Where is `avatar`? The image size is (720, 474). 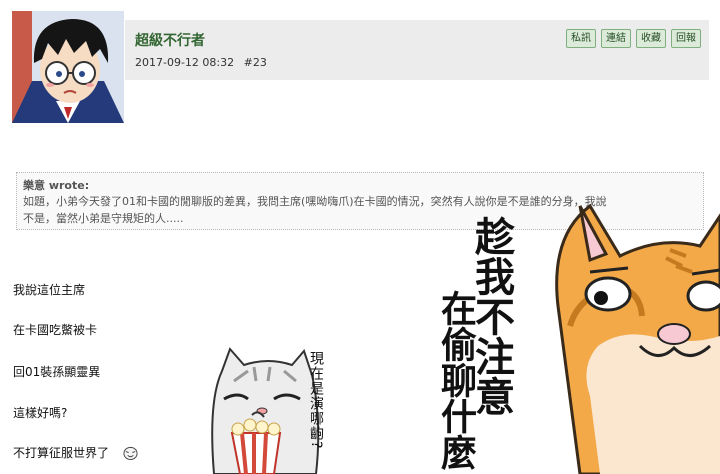 avatar is located at coordinates (68, 67).